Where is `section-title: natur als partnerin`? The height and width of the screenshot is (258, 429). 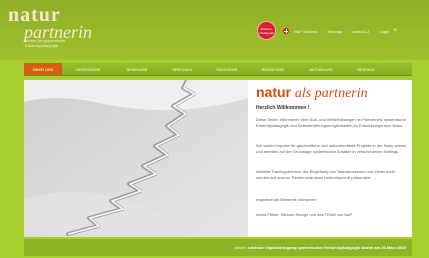 section-title: natur als partnerin is located at coordinates (312, 93).